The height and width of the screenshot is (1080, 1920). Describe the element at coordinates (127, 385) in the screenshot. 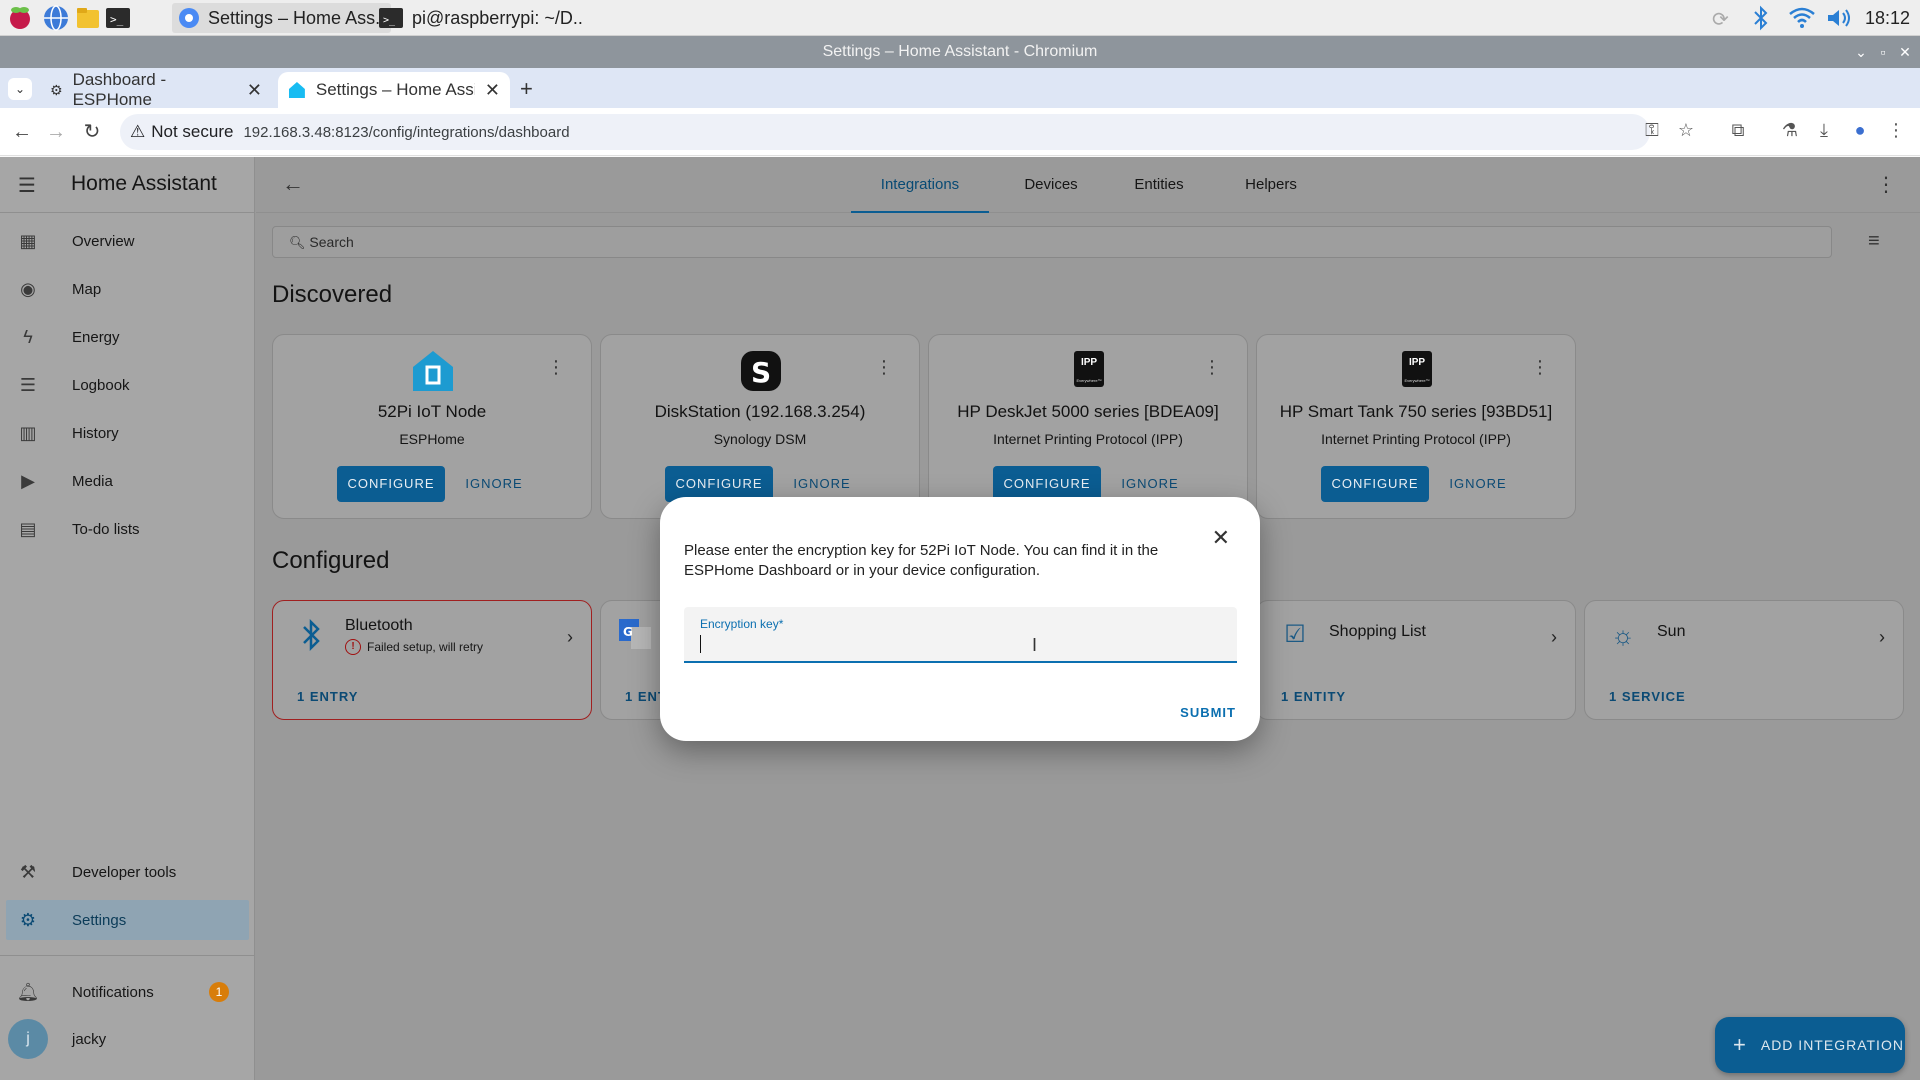

I see `sidebar-item-logbook: ☰ Logbook` at that location.